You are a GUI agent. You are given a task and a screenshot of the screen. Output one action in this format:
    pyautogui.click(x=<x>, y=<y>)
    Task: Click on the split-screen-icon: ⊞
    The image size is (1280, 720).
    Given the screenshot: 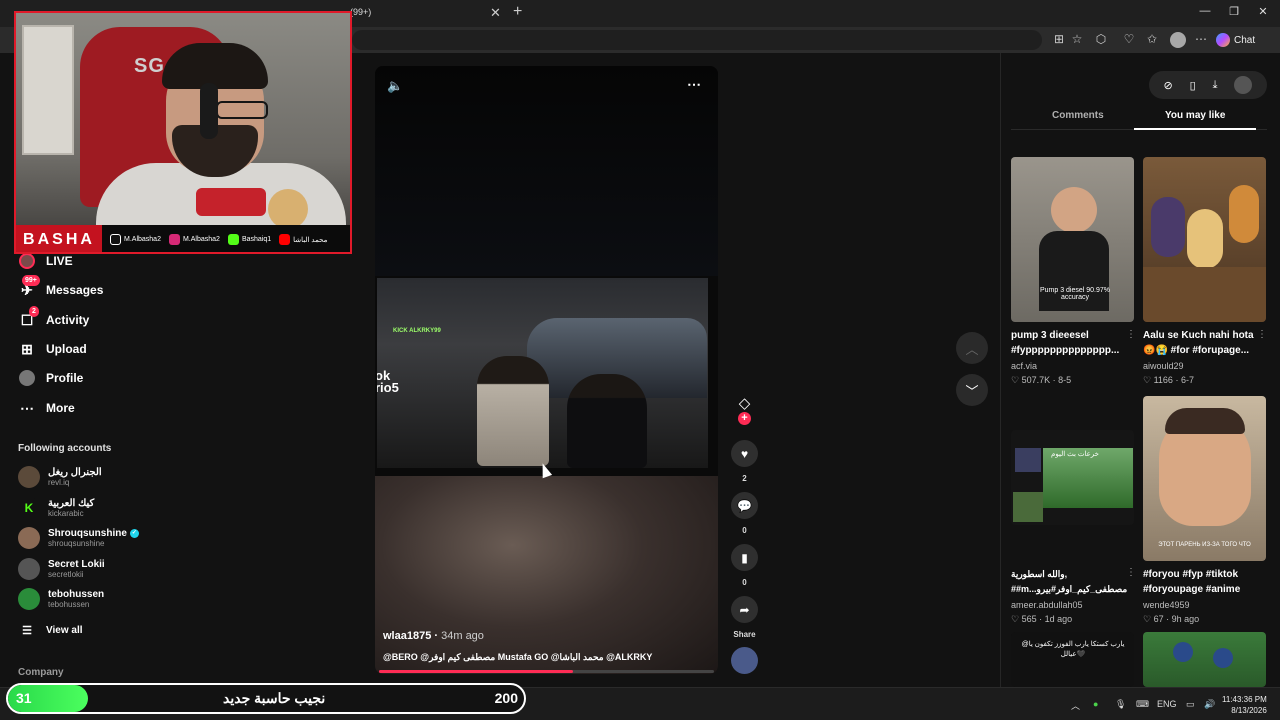 What is the action you would take?
    pyautogui.click(x=1059, y=39)
    